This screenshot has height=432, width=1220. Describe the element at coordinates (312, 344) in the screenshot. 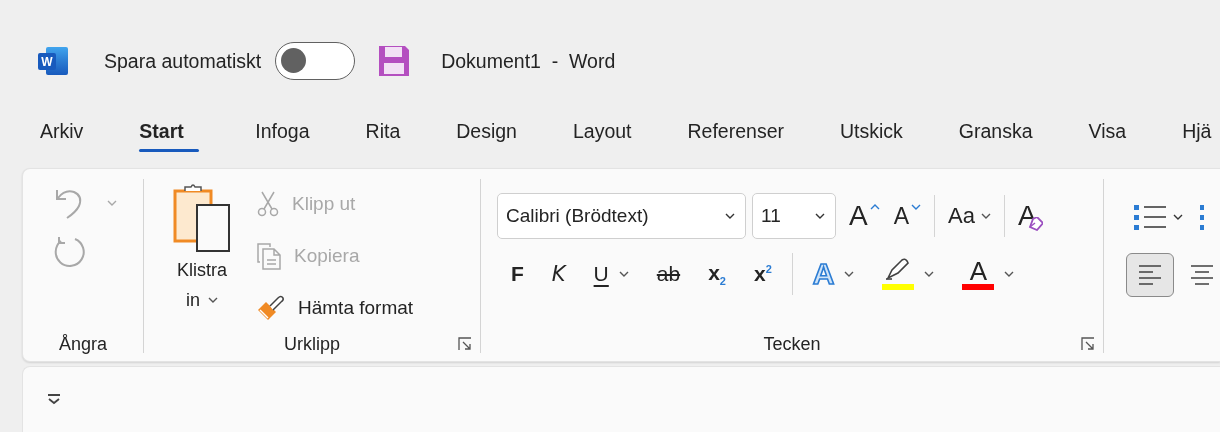

I see `group-label: Urklipp` at that location.